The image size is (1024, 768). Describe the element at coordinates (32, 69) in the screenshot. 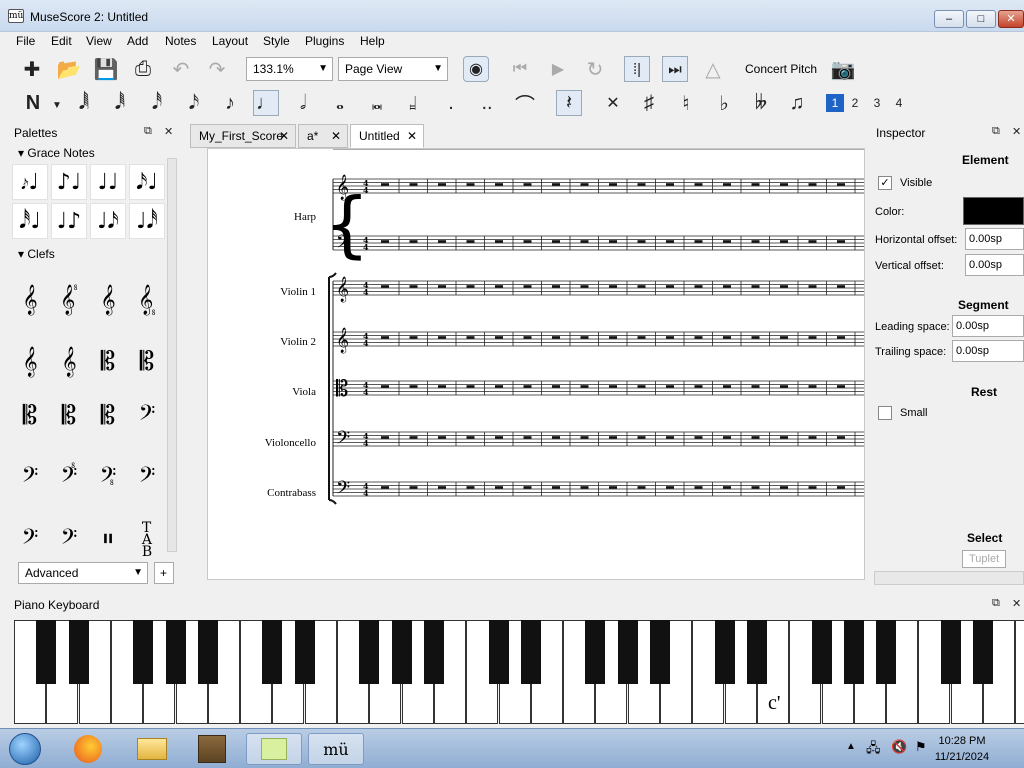

I see `new-score-icon: ✚` at that location.